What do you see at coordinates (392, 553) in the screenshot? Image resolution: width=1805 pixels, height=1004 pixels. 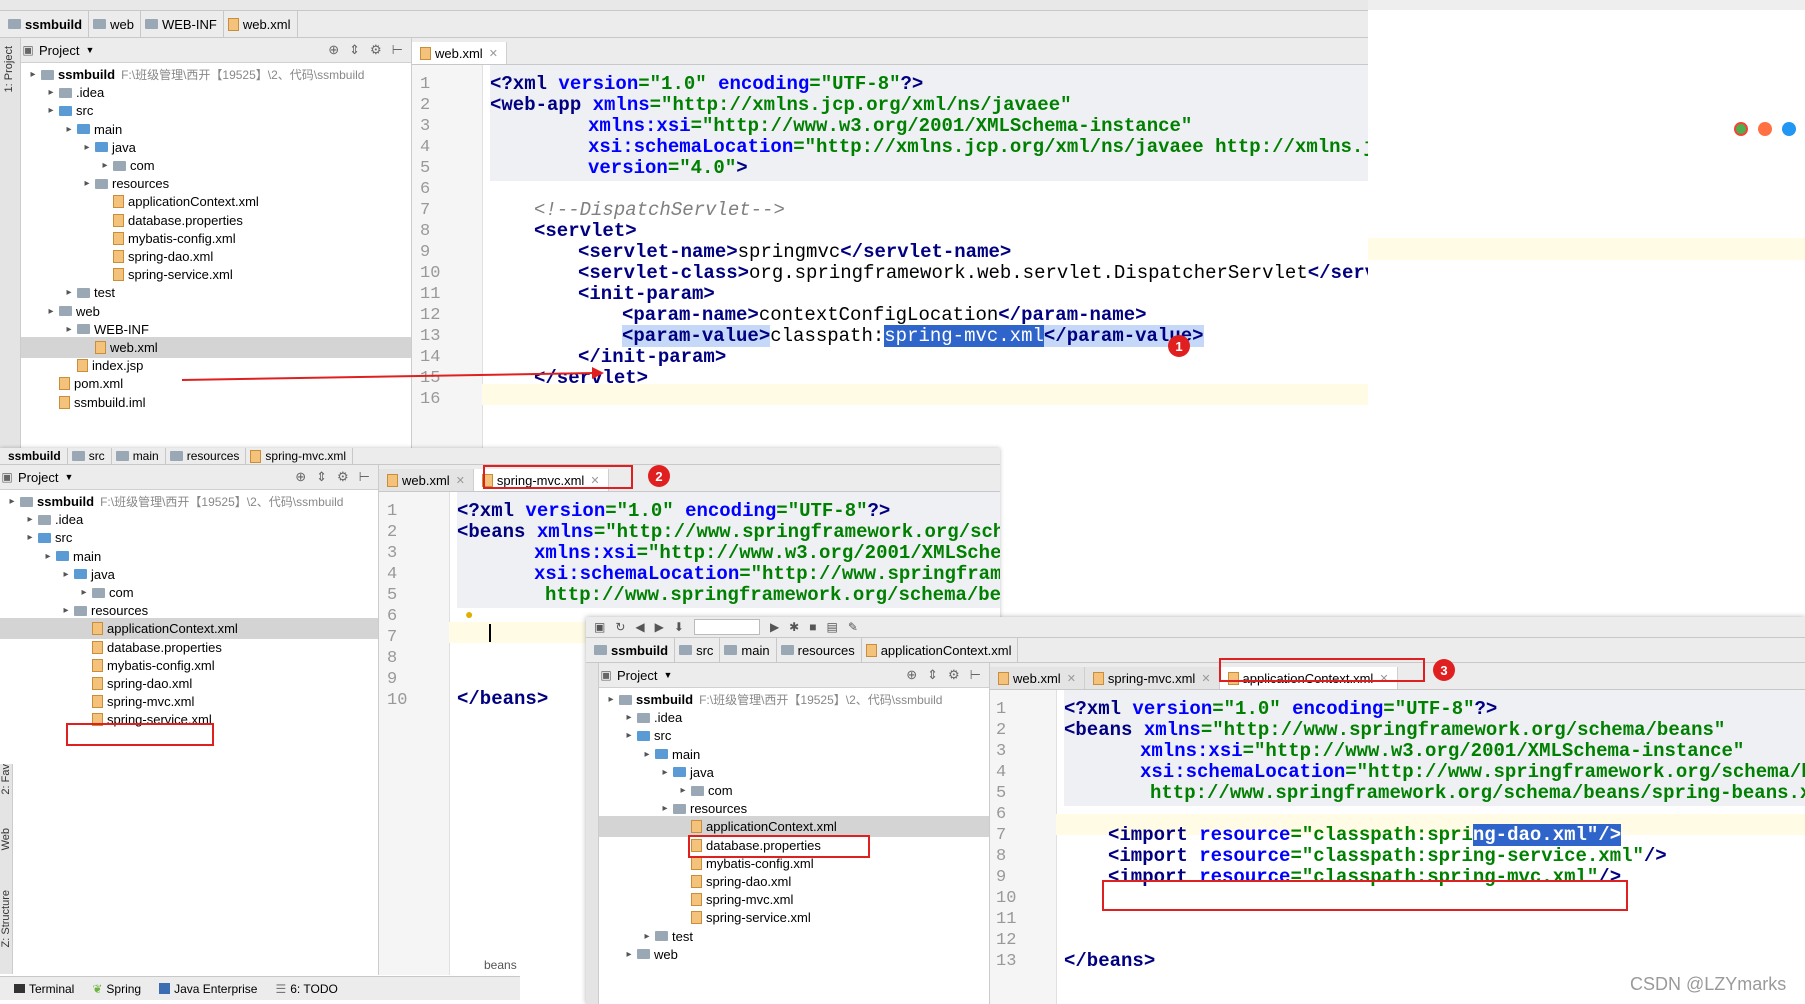 I see `line-number: 3` at bounding box center [392, 553].